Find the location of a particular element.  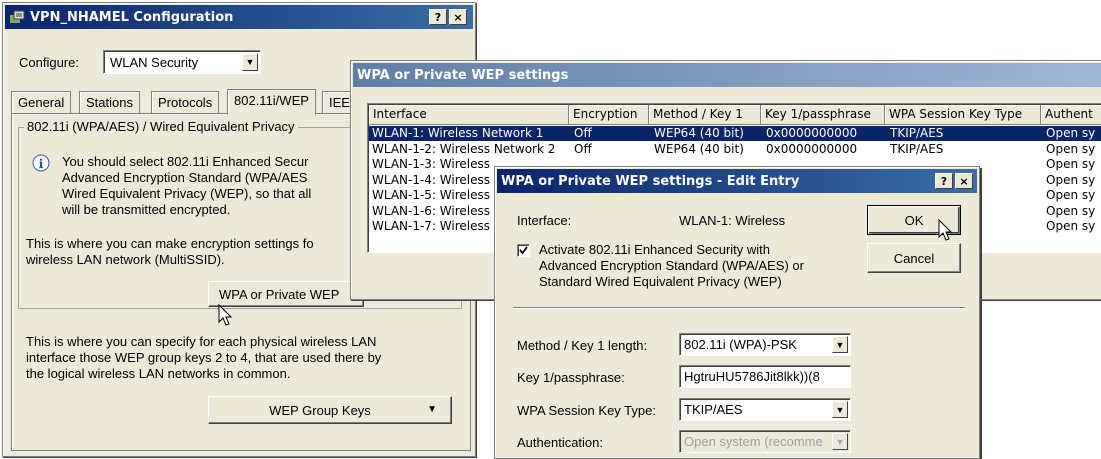

session-key-label: WPA Session Key Type: is located at coordinates (586, 410).